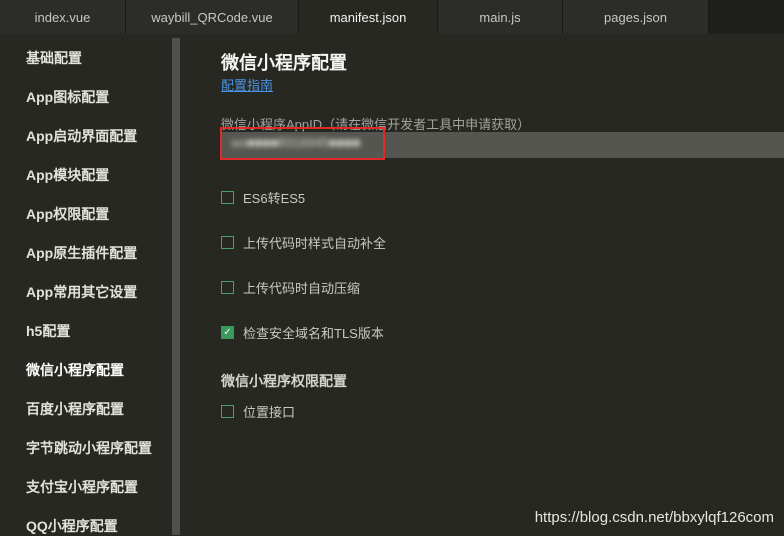  Describe the element at coordinates (67, 97) in the screenshot. I see `sidebar-item-app-icon: App图标配置` at that location.